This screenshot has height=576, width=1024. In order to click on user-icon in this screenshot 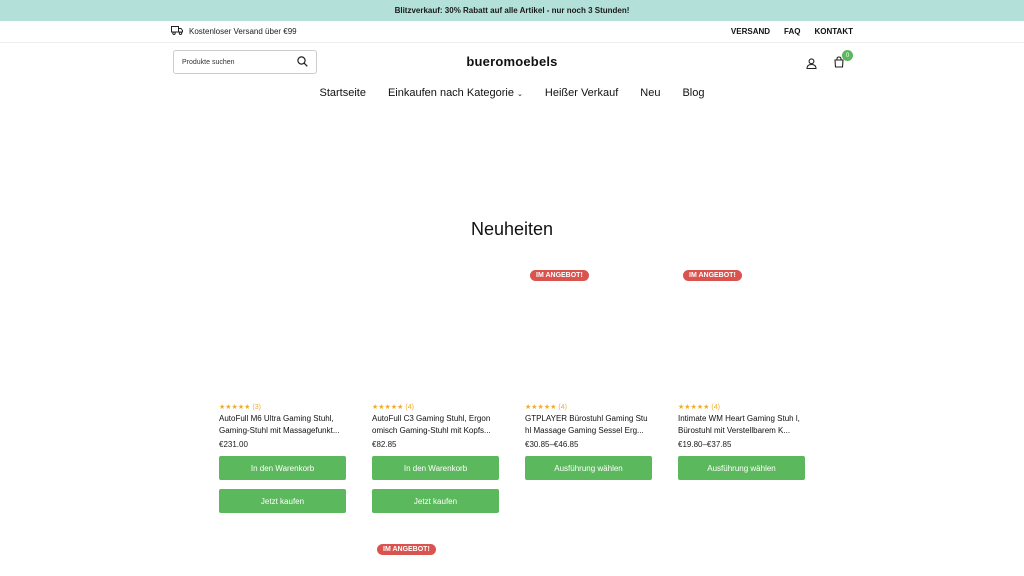, I will do `click(811, 65)`.